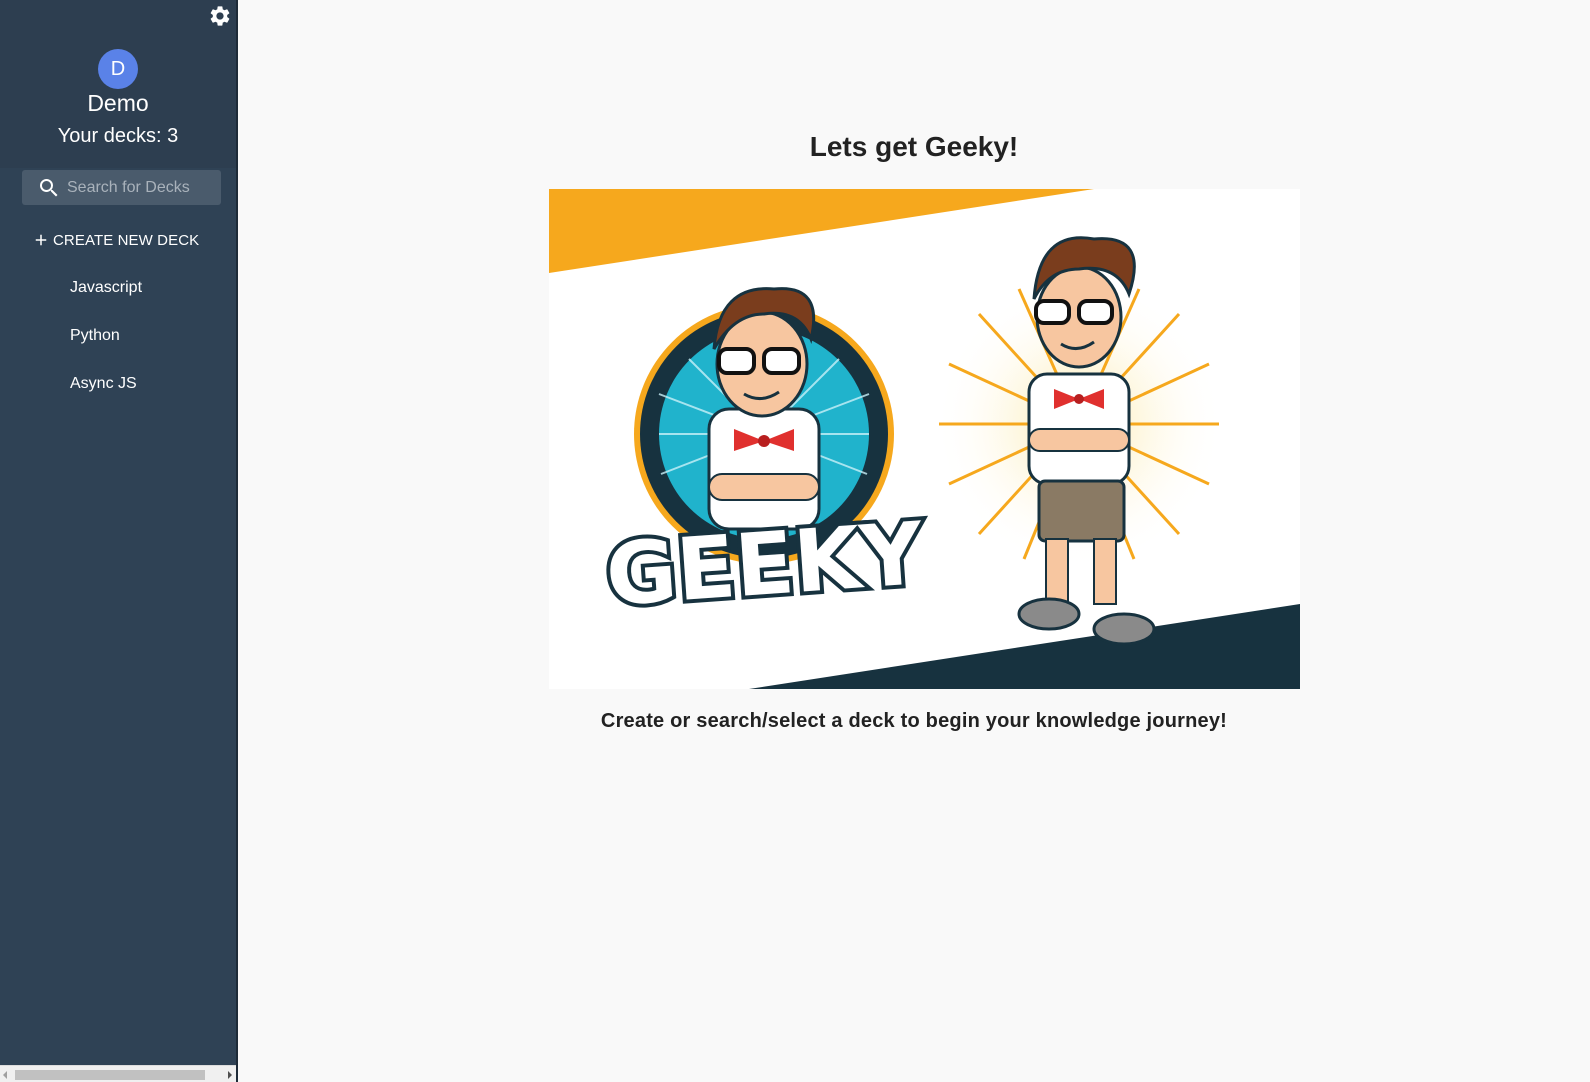  Describe the element at coordinates (914, 146) in the screenshot. I see `page-title: Lets get Geeky!` at that location.